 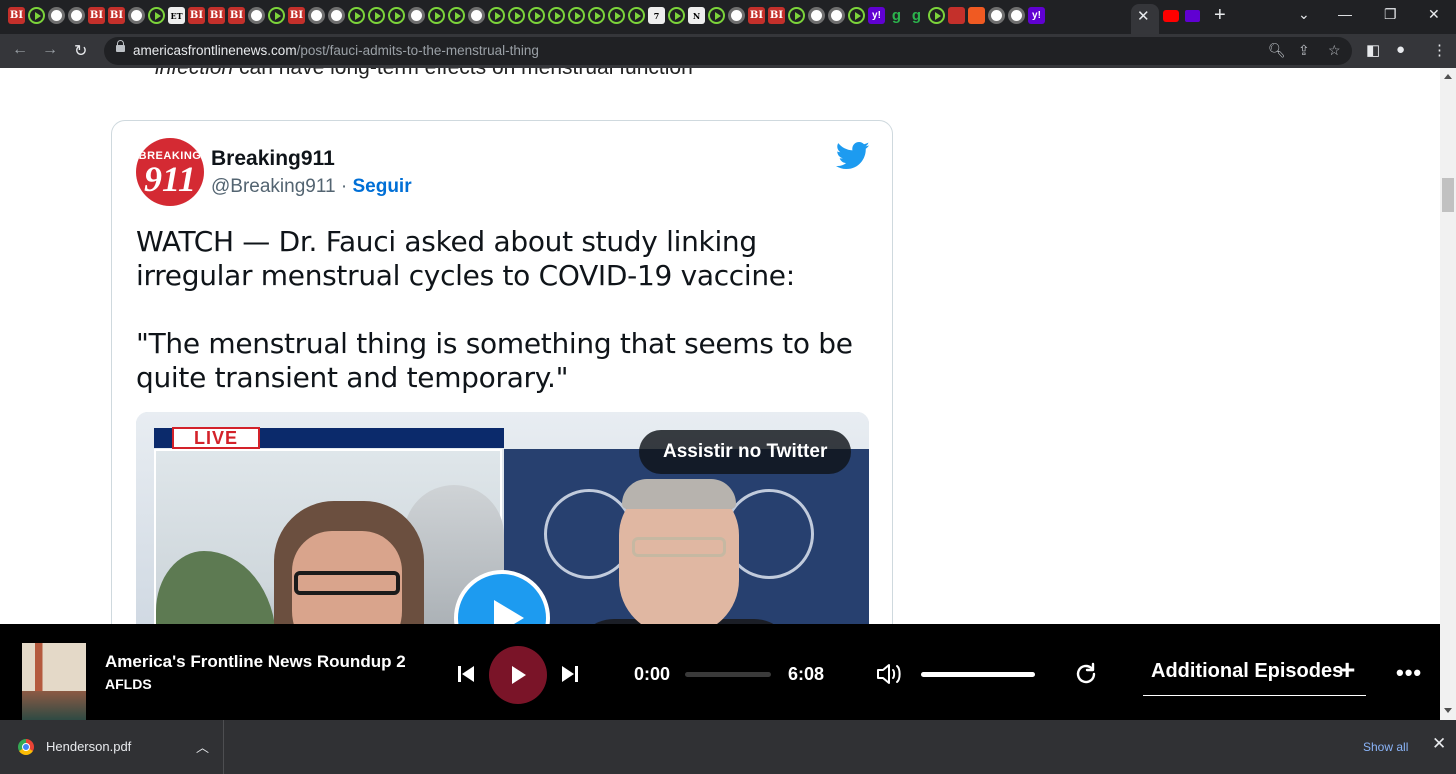 What do you see at coordinates (1448, 394) in the screenshot?
I see `page-scrollbar` at bounding box center [1448, 394].